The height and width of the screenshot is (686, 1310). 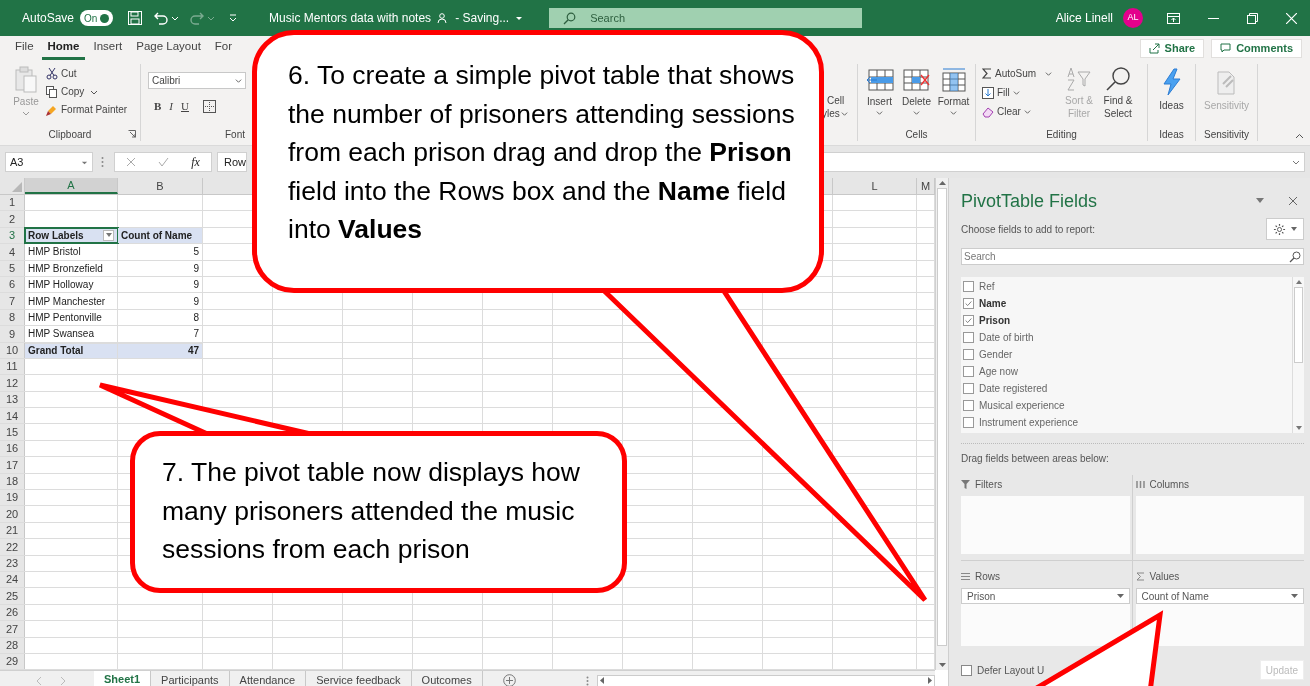 What do you see at coordinates (233, 18) in the screenshot?
I see `customize-icon` at bounding box center [233, 18].